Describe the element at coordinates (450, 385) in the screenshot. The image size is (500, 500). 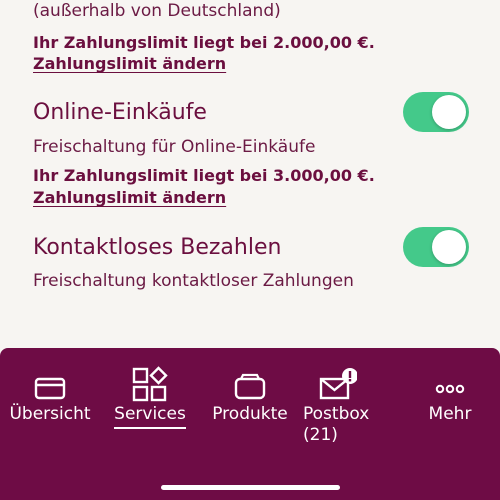
I see `more-dots-icon` at that location.